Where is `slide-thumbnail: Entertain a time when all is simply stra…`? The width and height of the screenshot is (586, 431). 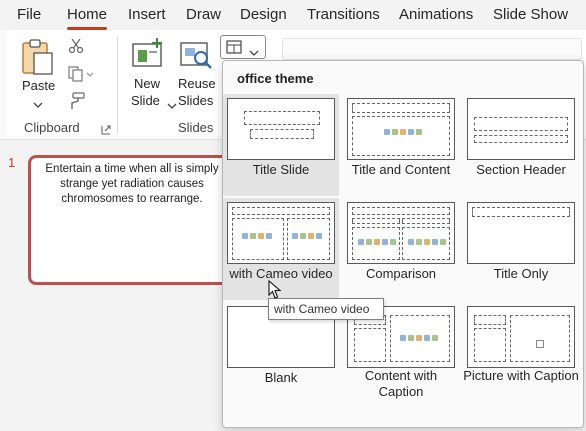
slide-thumbnail: Entertain a time when all is simply stra… is located at coordinates (132, 220).